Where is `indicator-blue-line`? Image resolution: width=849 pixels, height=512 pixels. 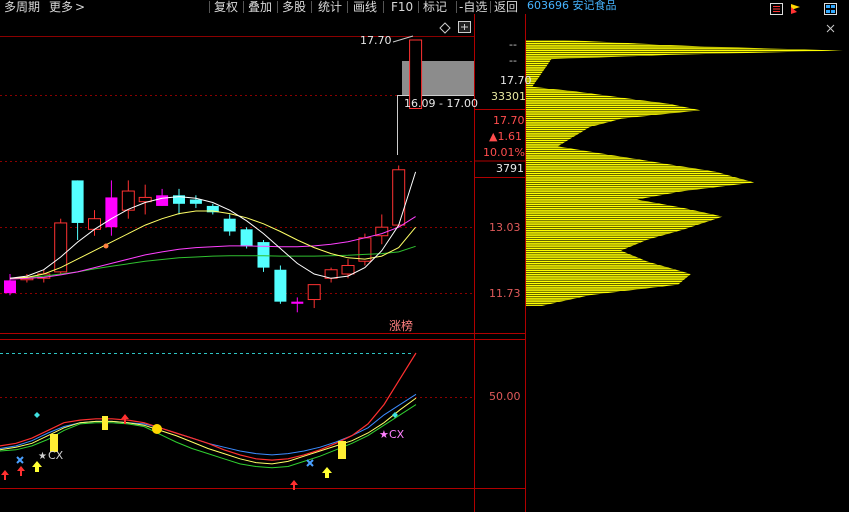 indicator-blue-line is located at coordinates (208, 424).